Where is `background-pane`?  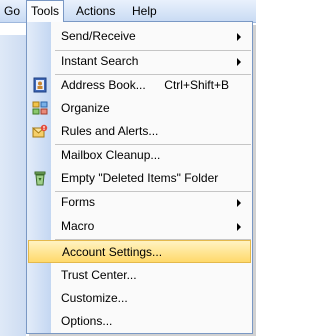
background-pane is located at coordinates (13, 179).